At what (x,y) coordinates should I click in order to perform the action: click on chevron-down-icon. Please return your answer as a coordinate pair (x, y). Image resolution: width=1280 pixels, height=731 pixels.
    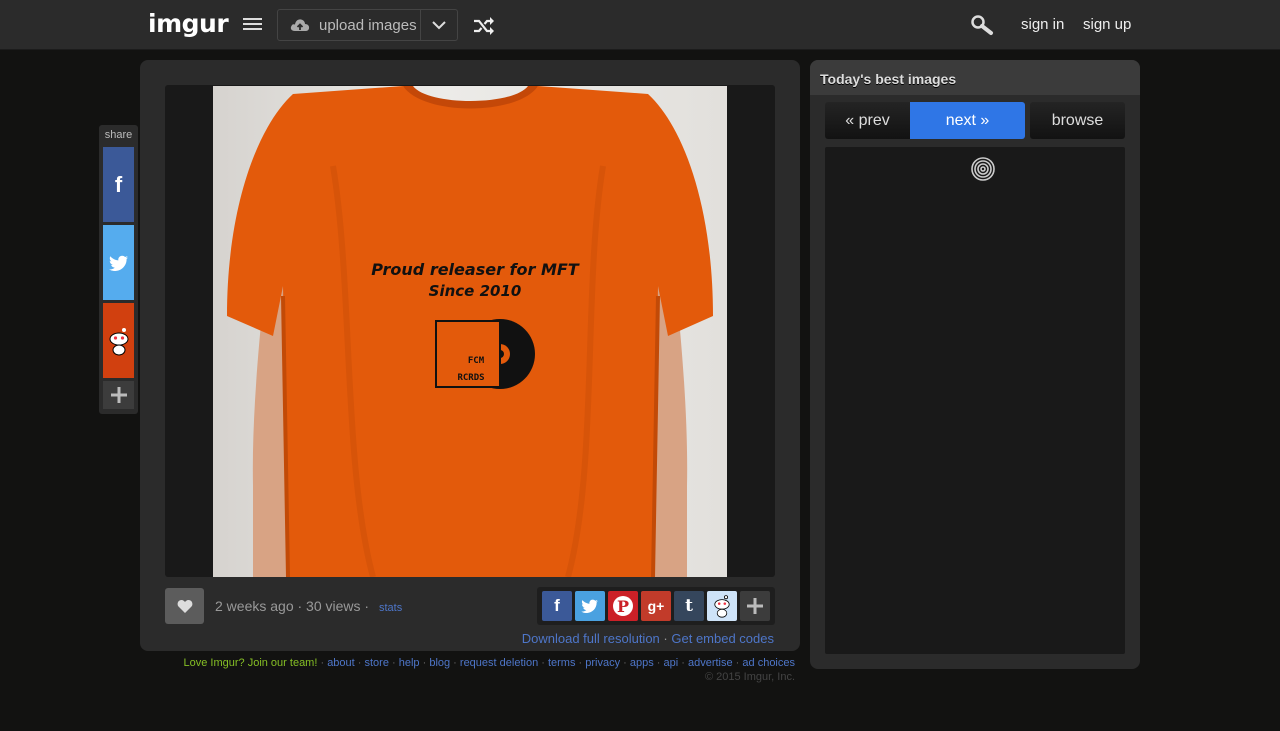
    Looking at the image, I should click on (439, 24).